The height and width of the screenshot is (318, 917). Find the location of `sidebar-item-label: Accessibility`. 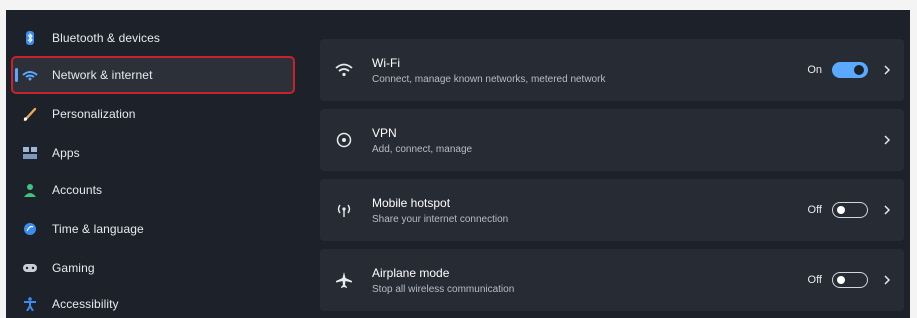

sidebar-item-label: Accessibility is located at coordinates (85, 304).